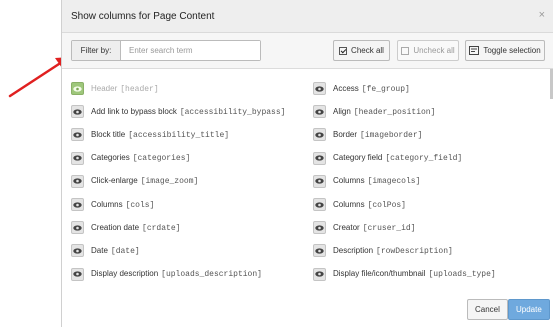 The image size is (553, 327). I want to click on column-label: Category field [category_field], so click(397, 158).